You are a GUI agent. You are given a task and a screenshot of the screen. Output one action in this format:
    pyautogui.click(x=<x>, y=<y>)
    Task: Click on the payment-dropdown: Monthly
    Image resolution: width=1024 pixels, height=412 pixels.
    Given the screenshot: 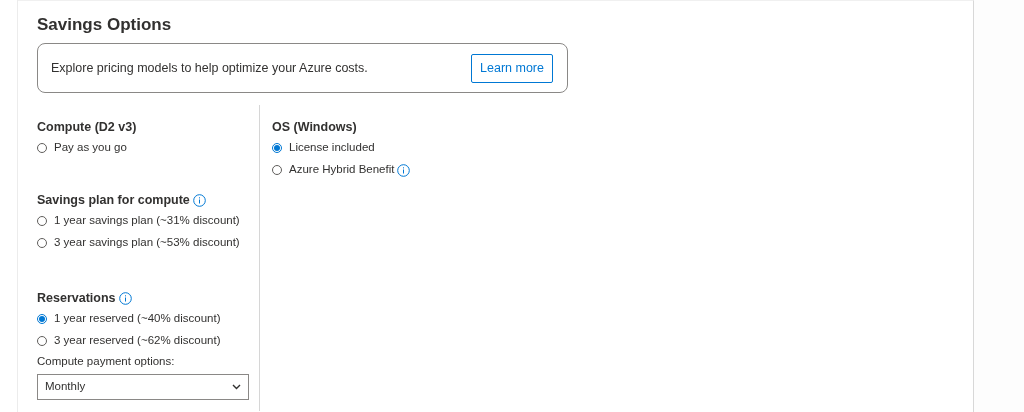 What is the action you would take?
    pyautogui.click(x=143, y=387)
    